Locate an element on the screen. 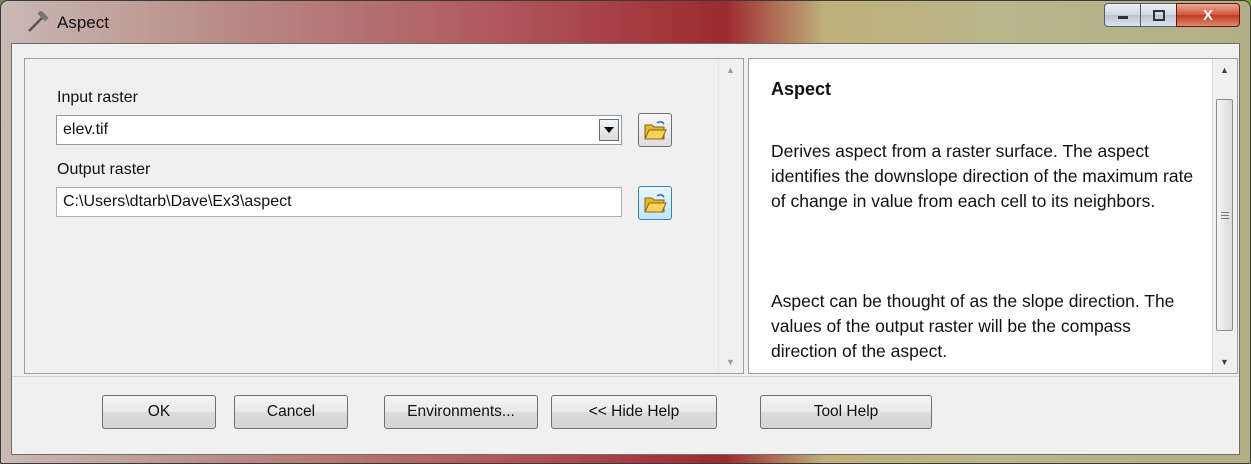 The width and height of the screenshot is (1251, 464). close-icon: X is located at coordinates (1207, 15).